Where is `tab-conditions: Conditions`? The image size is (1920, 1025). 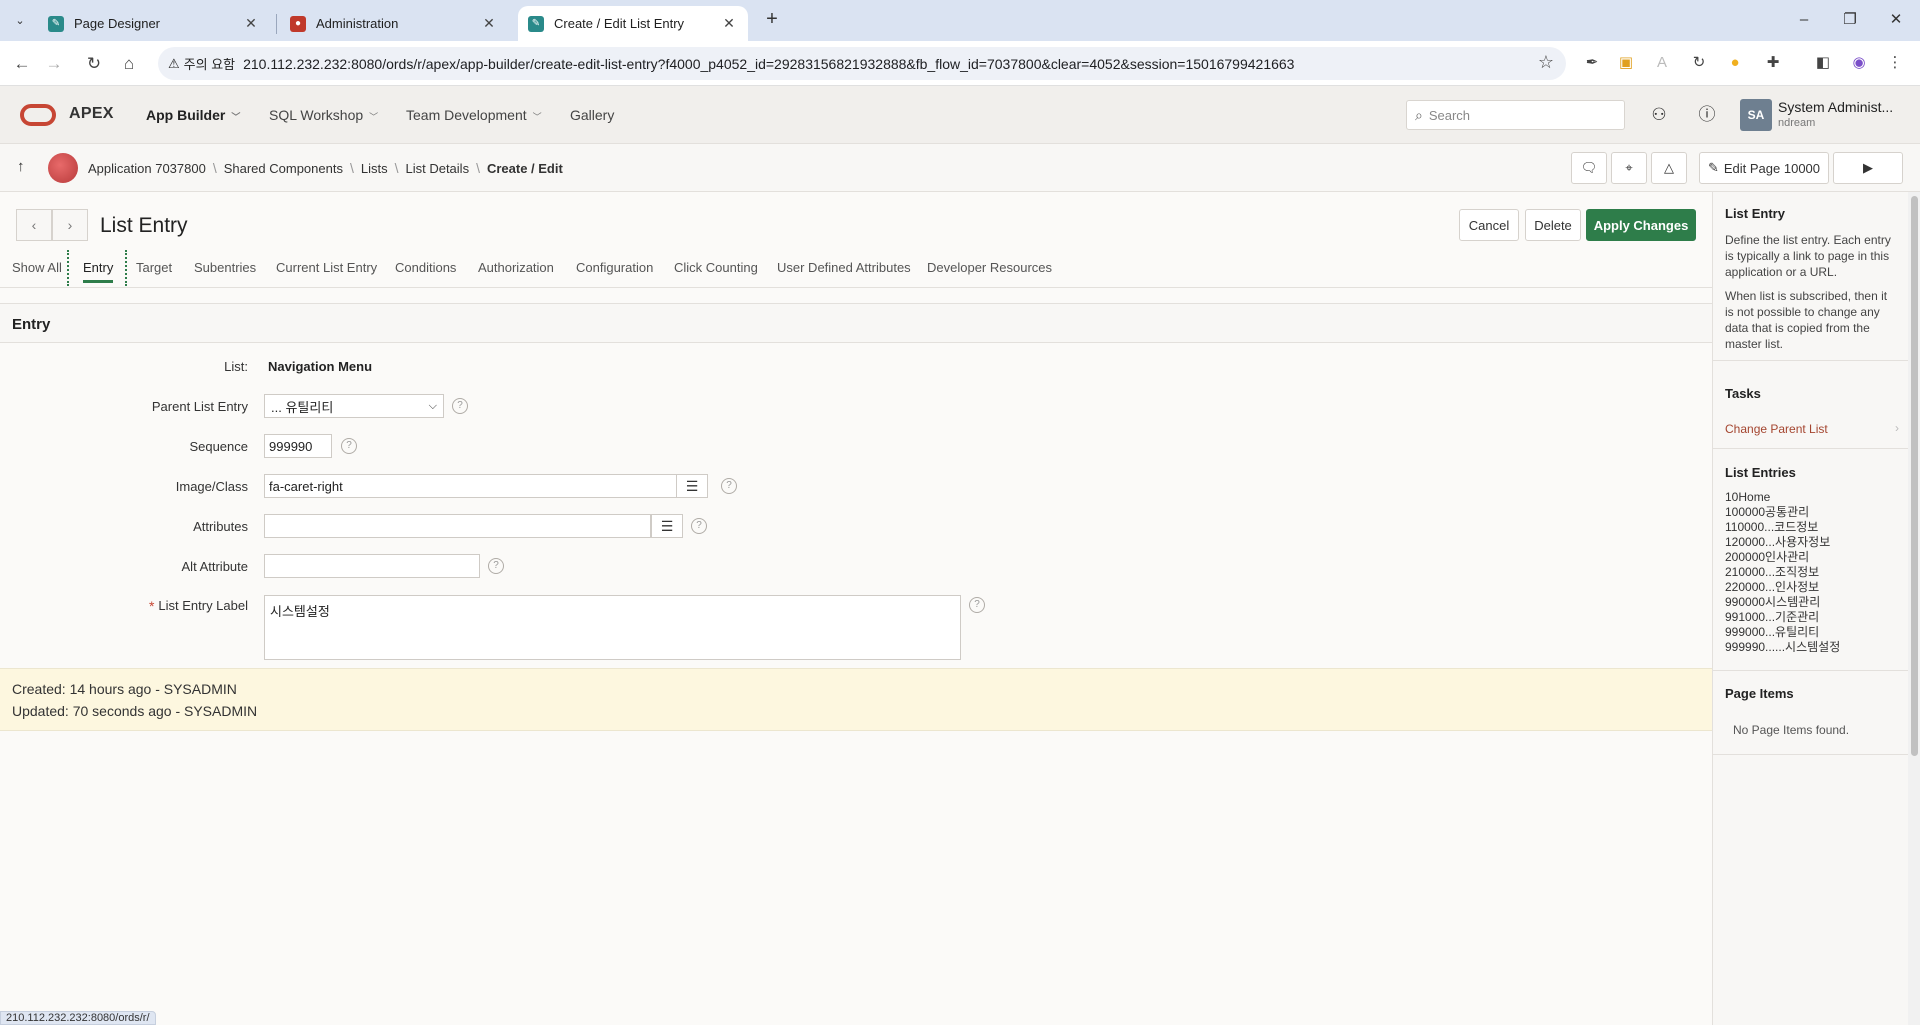
tab-conditions: Conditions is located at coordinates (425, 267).